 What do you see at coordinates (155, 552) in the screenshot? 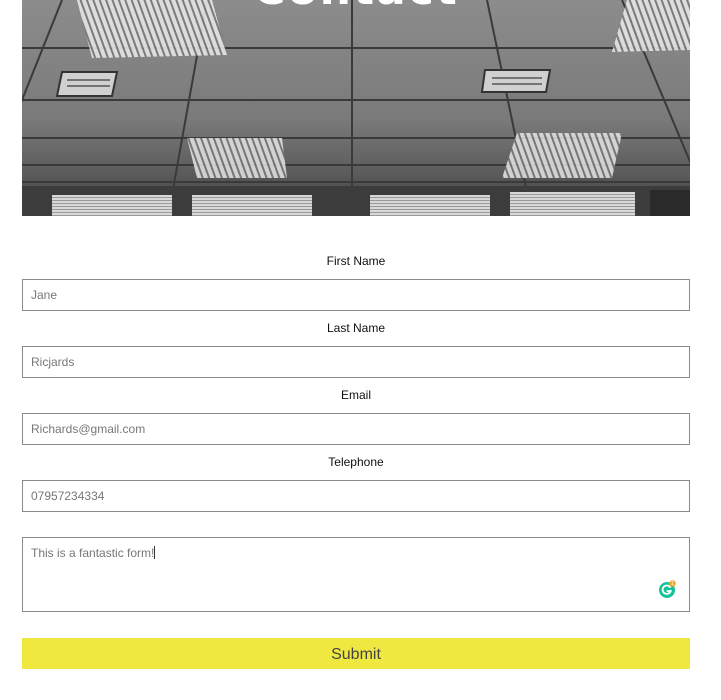
I see `text-caret` at bounding box center [155, 552].